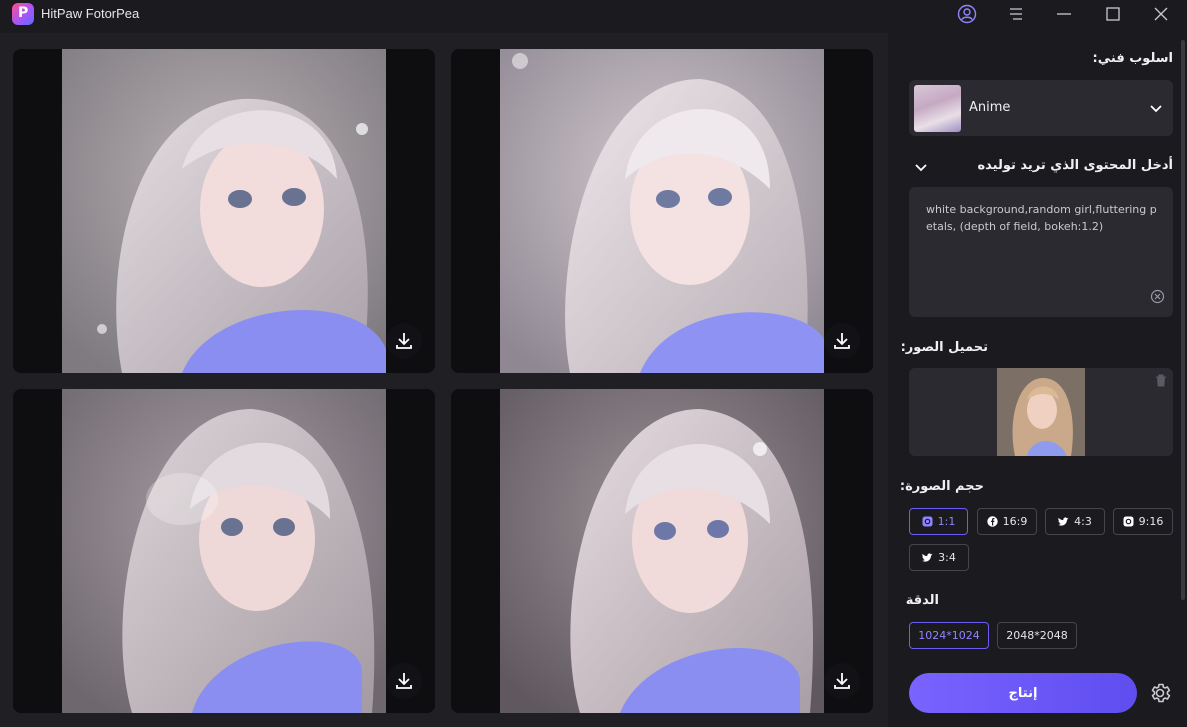  I want to click on close-icon, so click(1161, 14).